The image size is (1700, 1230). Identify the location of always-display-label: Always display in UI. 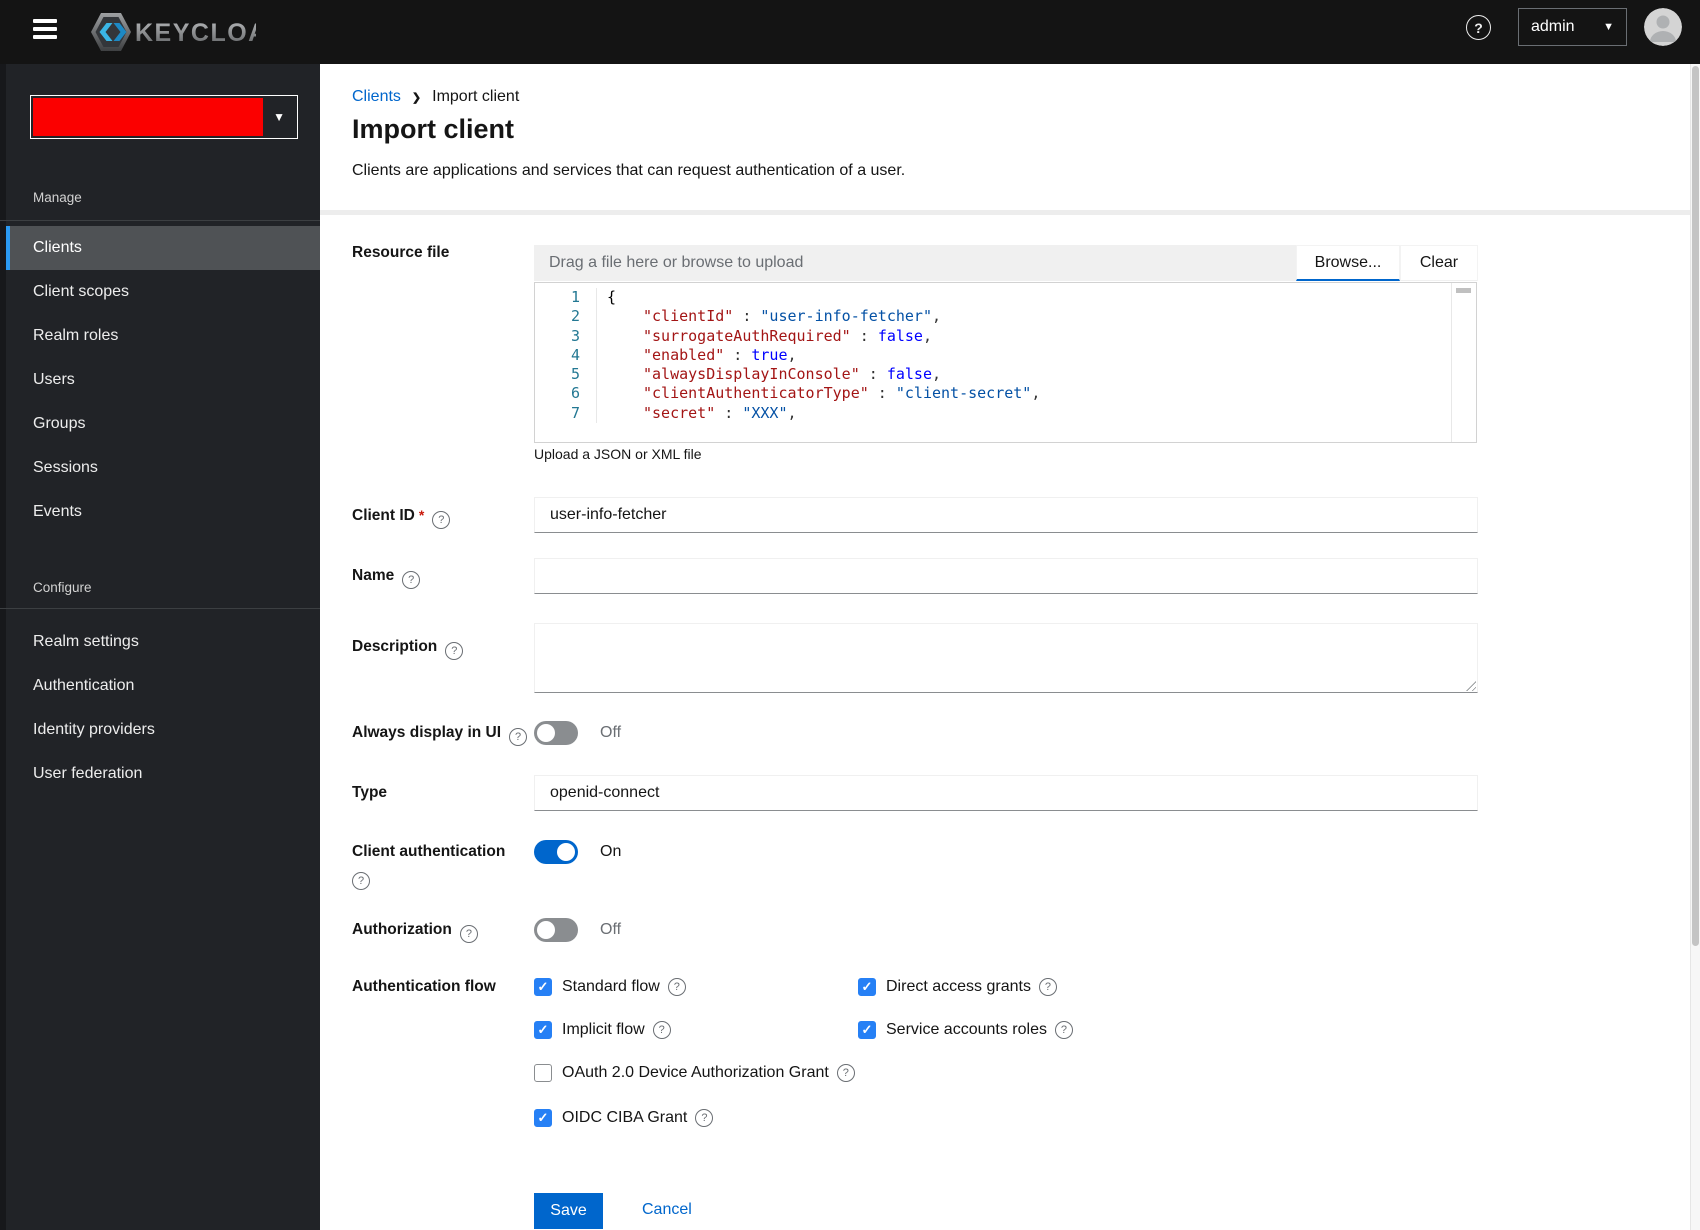
(440, 734).